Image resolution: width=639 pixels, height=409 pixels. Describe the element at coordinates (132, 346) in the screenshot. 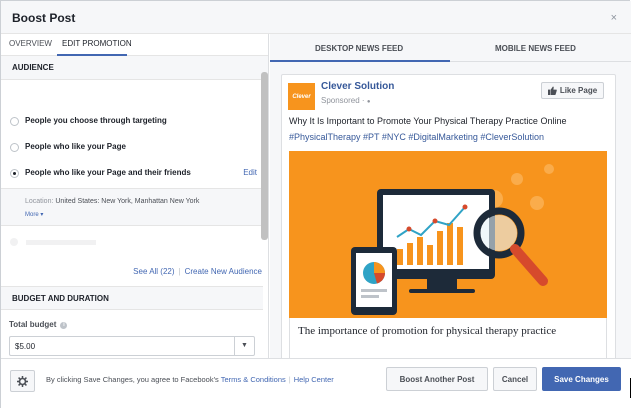

I see `total-budget-select: $5.00 ▼` at that location.